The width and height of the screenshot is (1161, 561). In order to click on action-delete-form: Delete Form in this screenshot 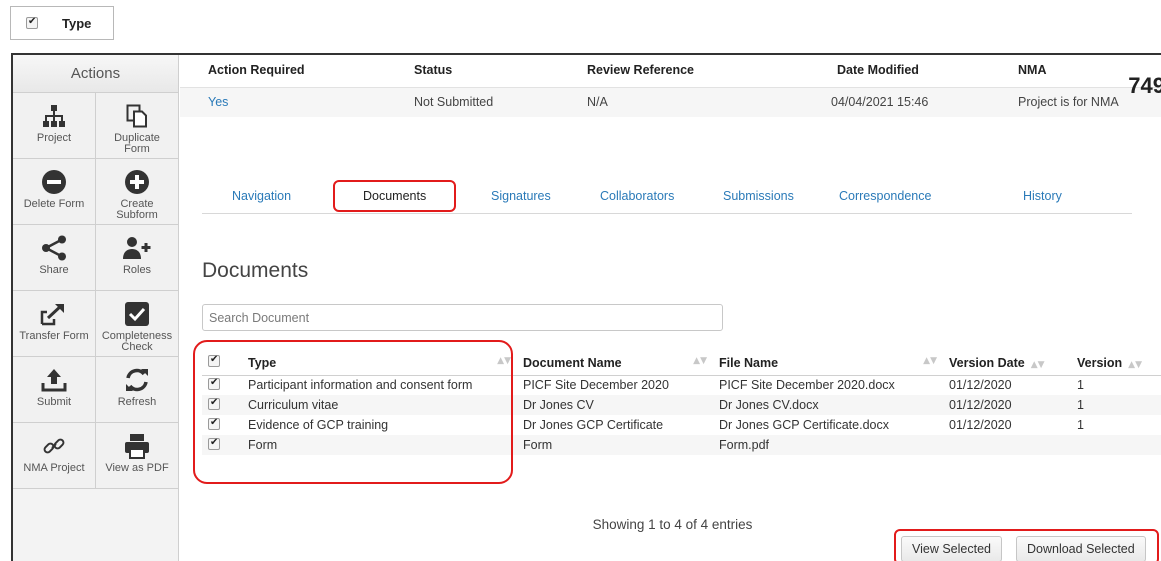, I will do `click(54, 192)`.